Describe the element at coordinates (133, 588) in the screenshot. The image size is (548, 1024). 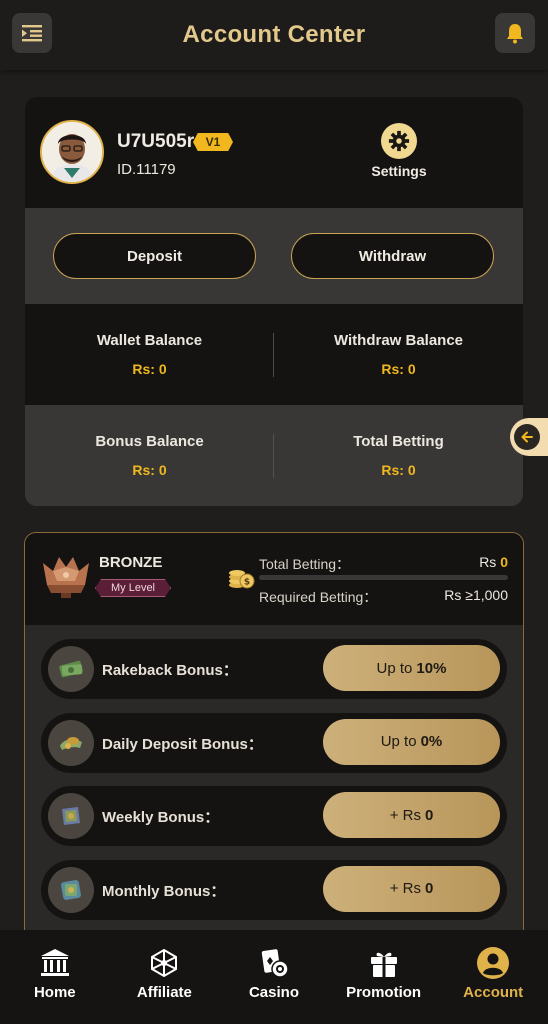
I see `my-level-badge: My Level` at that location.